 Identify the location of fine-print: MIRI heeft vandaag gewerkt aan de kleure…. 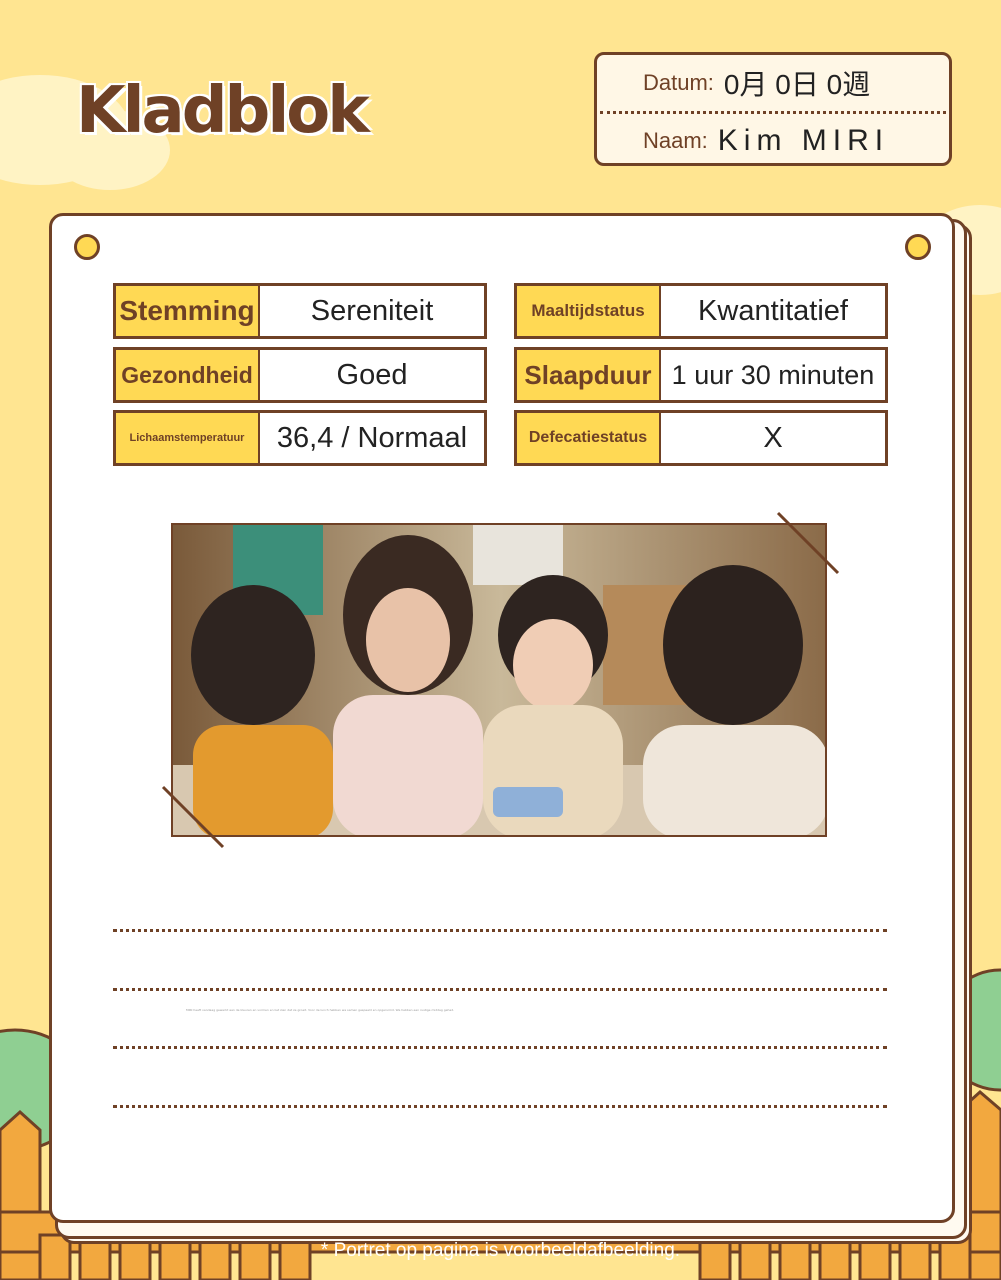
(320, 1010).